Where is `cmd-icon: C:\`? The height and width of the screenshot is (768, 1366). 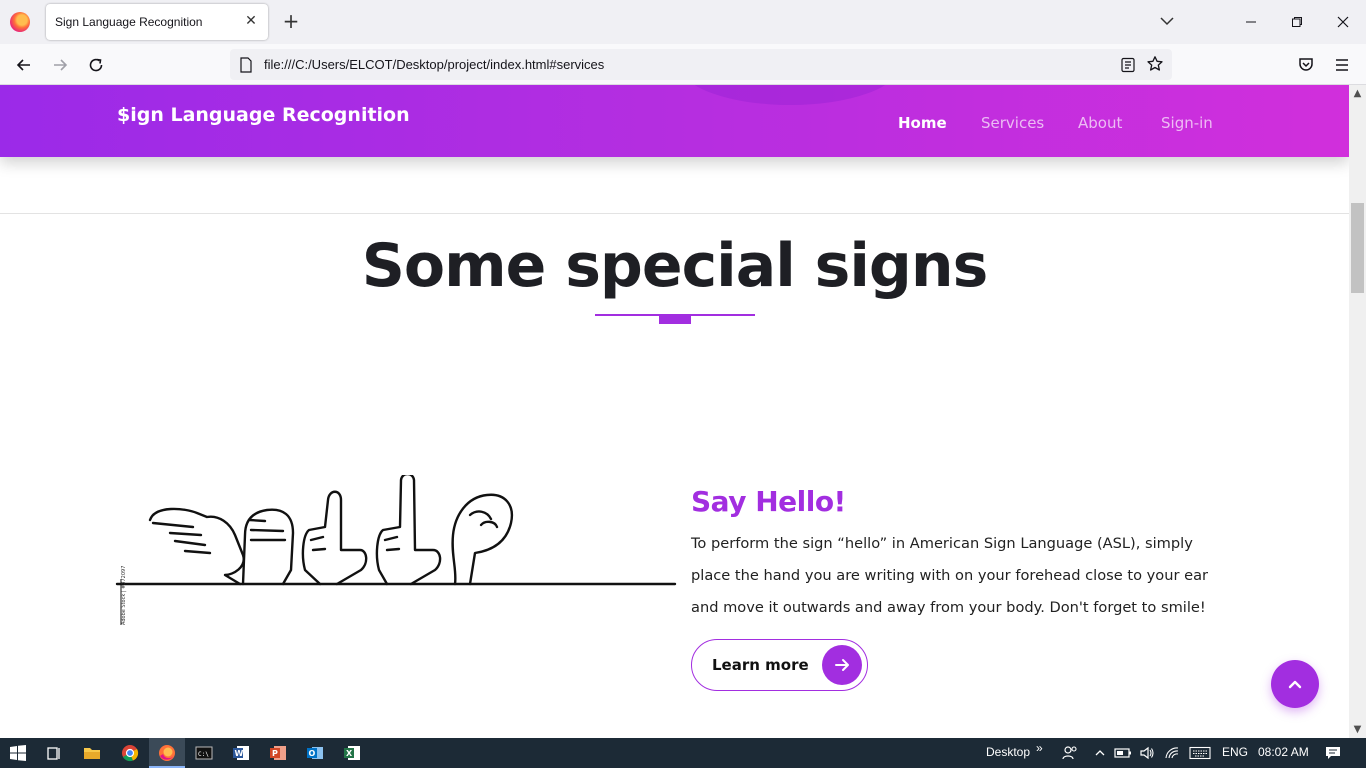
cmd-icon: C:\ is located at coordinates (204, 753).